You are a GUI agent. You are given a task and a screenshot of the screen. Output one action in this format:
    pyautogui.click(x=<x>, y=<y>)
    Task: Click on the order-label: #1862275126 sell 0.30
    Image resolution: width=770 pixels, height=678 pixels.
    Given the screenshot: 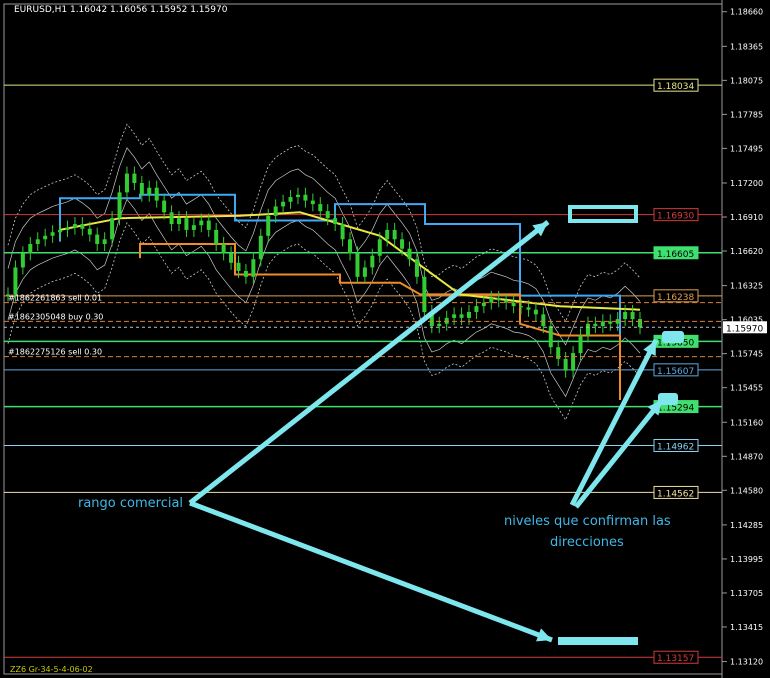 What is the action you would take?
    pyautogui.click(x=55, y=352)
    